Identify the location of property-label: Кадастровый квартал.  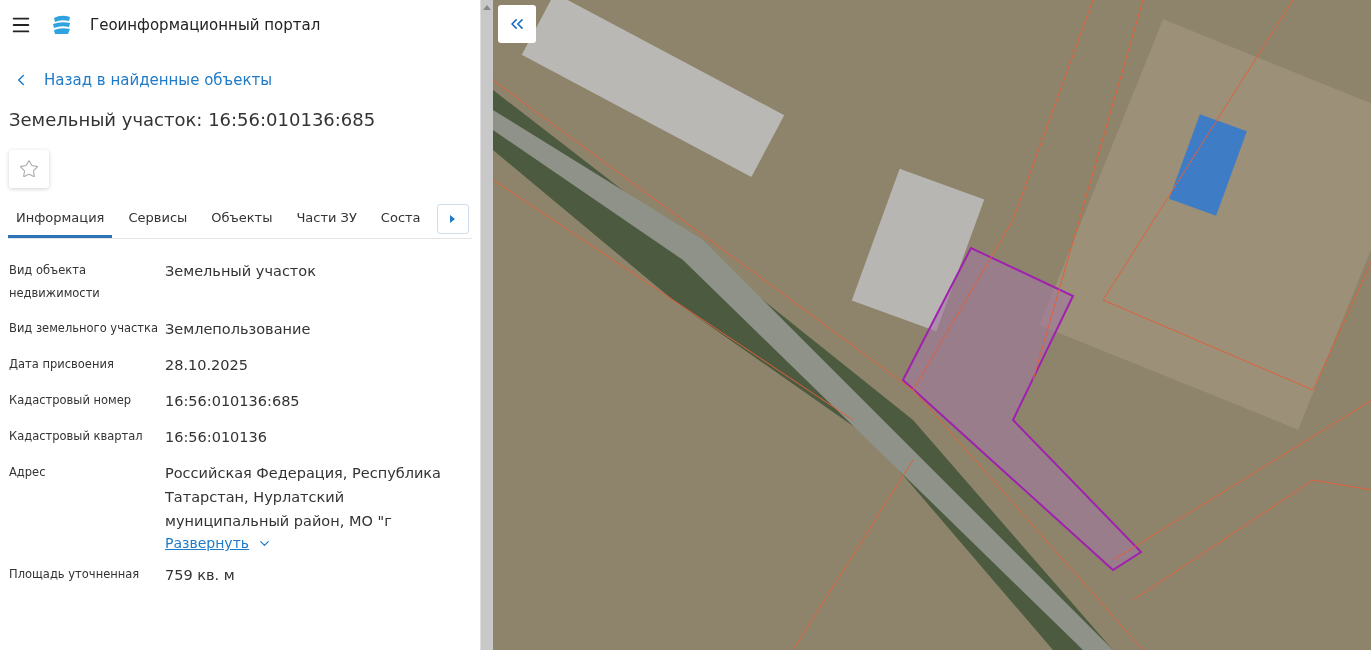
(76, 436).